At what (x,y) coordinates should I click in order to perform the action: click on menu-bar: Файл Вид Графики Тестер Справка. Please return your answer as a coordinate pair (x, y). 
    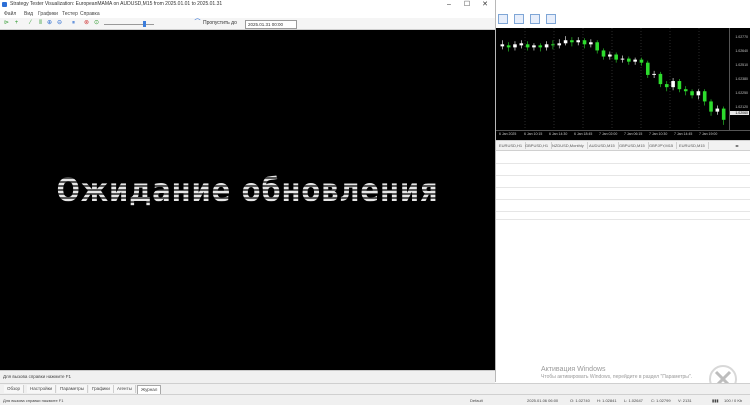
    Looking at the image, I should click on (247, 14).